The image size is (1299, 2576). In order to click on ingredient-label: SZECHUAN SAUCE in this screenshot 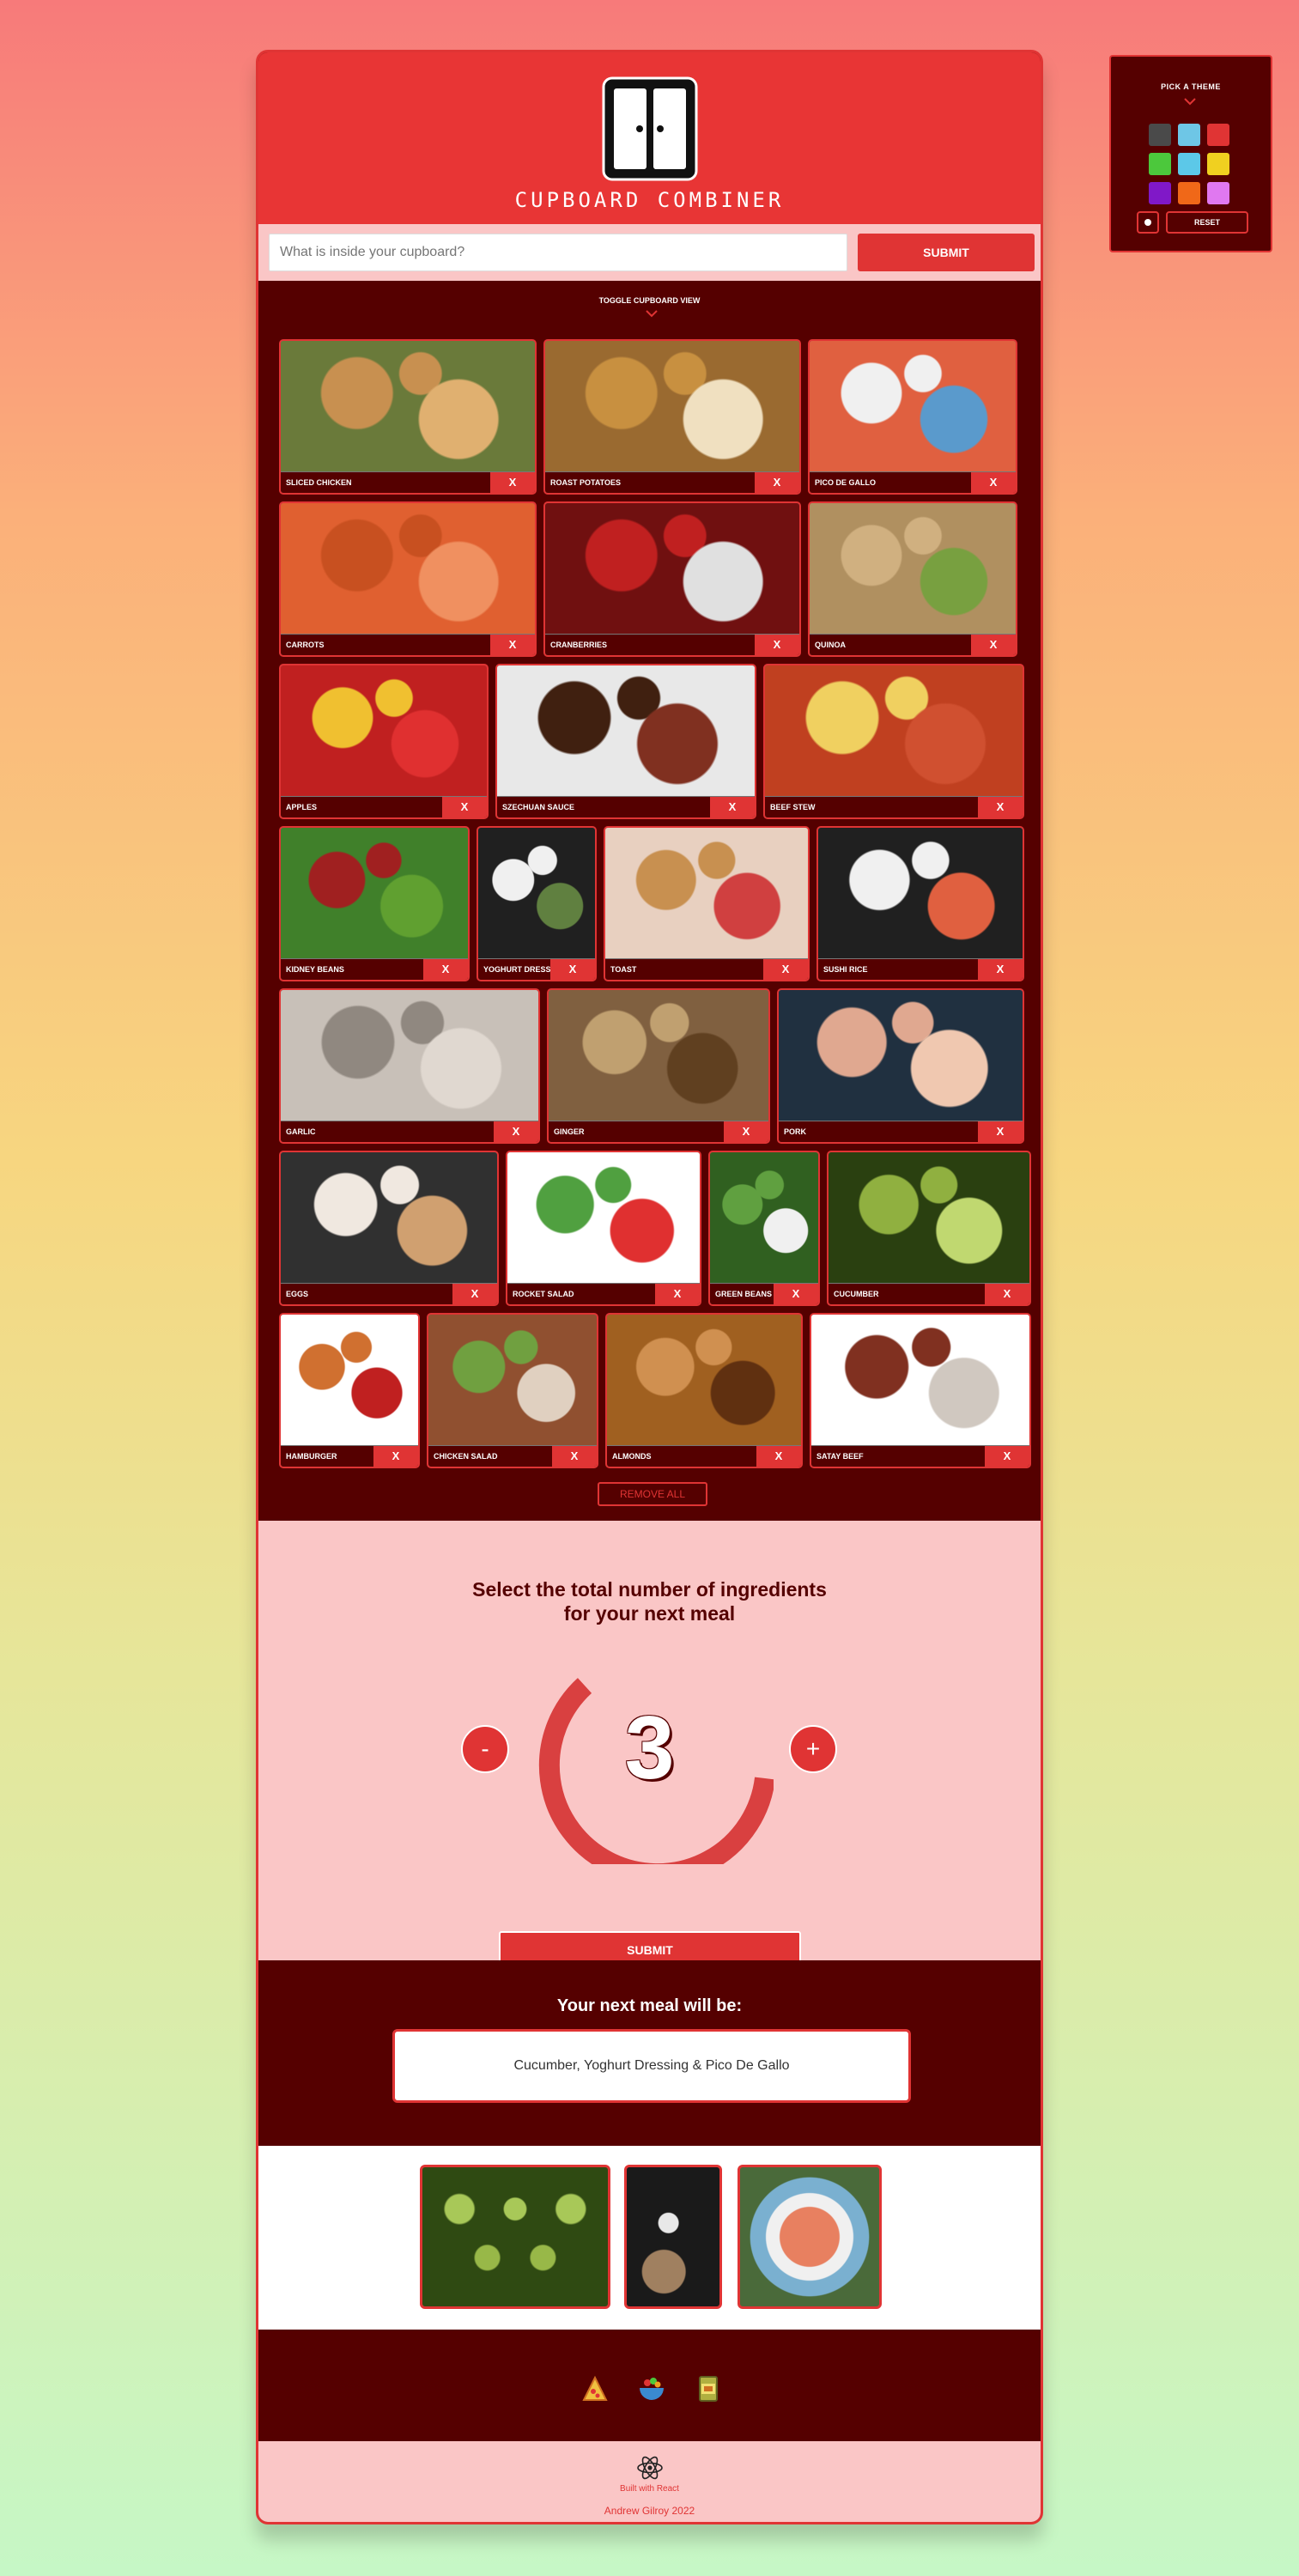, I will do `click(538, 807)`.